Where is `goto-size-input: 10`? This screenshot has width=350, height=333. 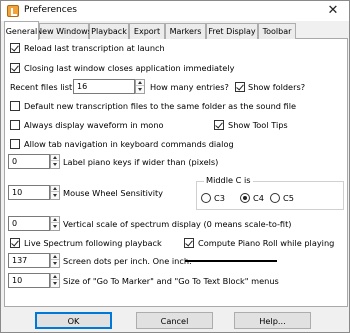
goto-size-input: 10 is located at coordinates (29, 280).